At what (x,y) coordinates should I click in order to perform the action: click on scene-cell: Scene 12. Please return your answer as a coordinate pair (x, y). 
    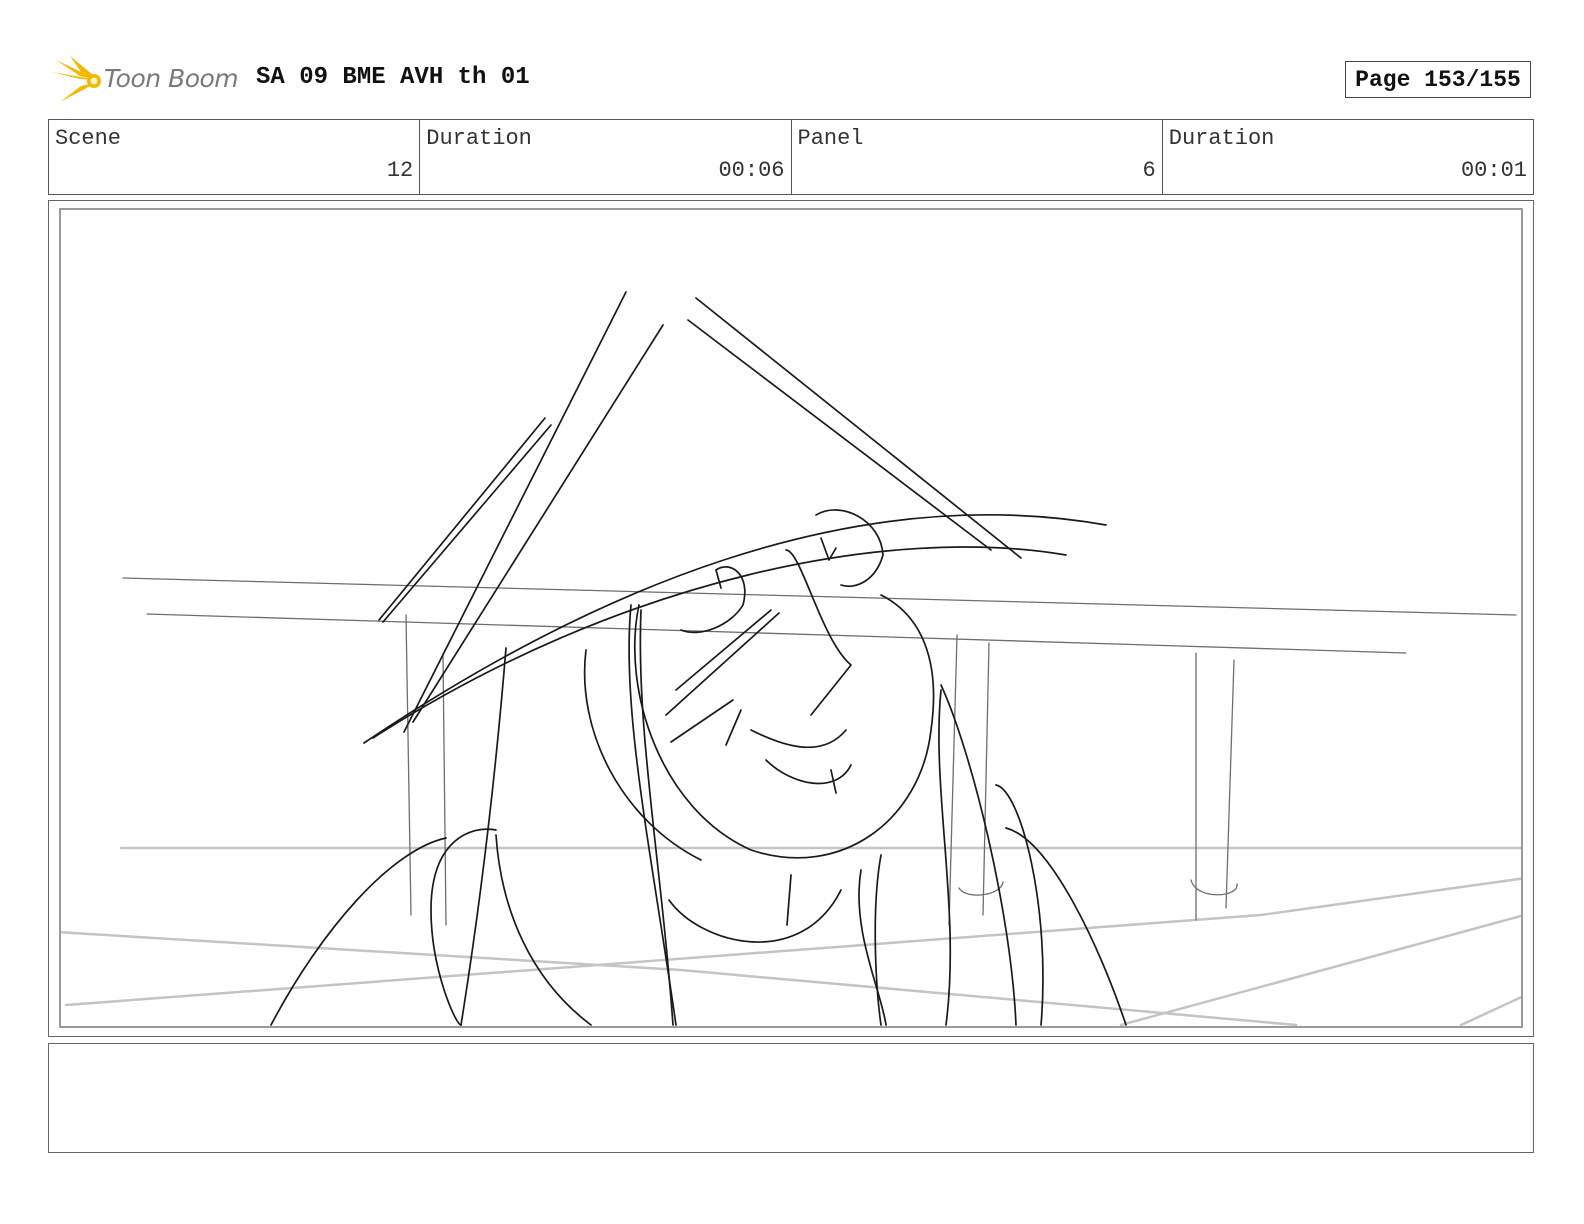
    Looking at the image, I should click on (235, 157).